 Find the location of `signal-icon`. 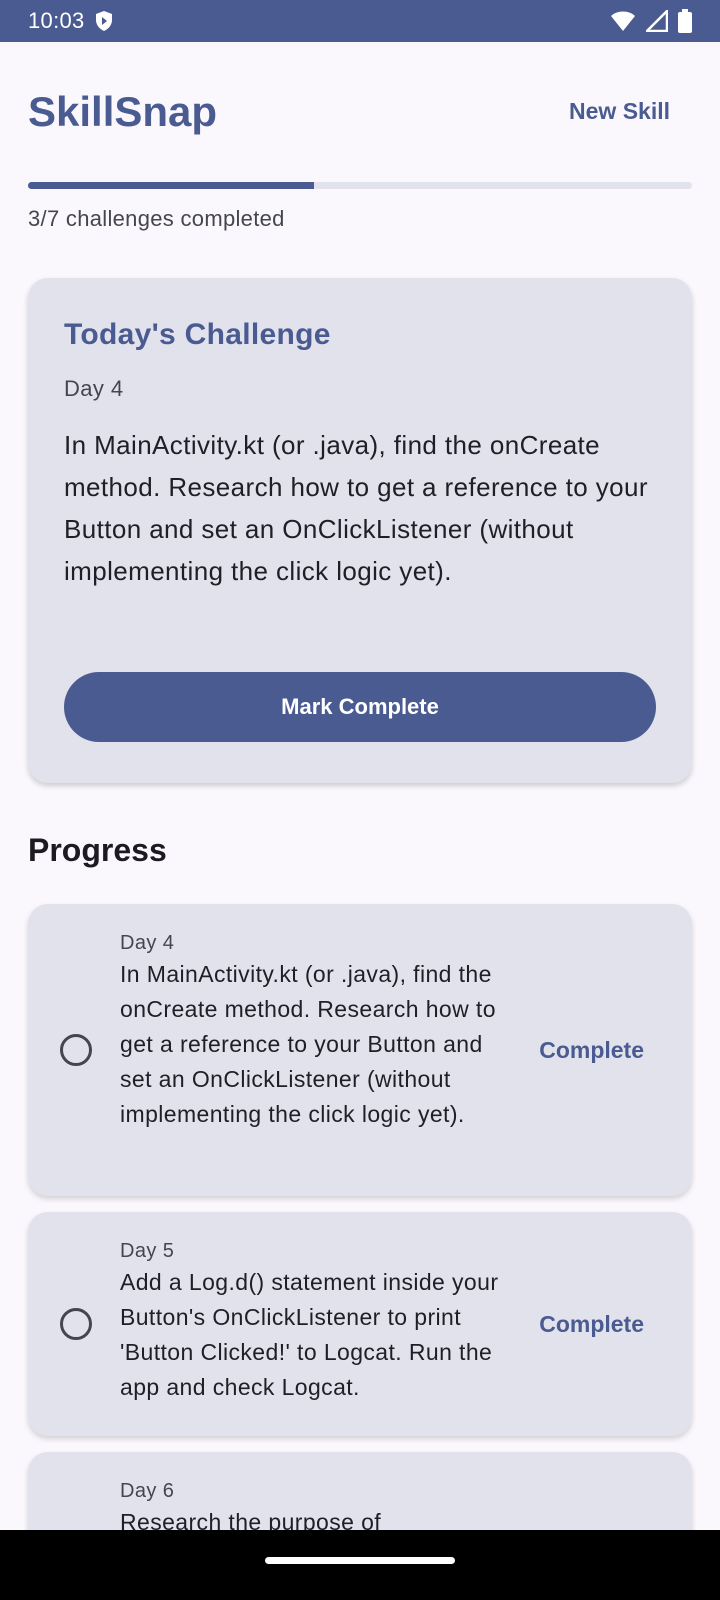

signal-icon is located at coordinates (657, 21).